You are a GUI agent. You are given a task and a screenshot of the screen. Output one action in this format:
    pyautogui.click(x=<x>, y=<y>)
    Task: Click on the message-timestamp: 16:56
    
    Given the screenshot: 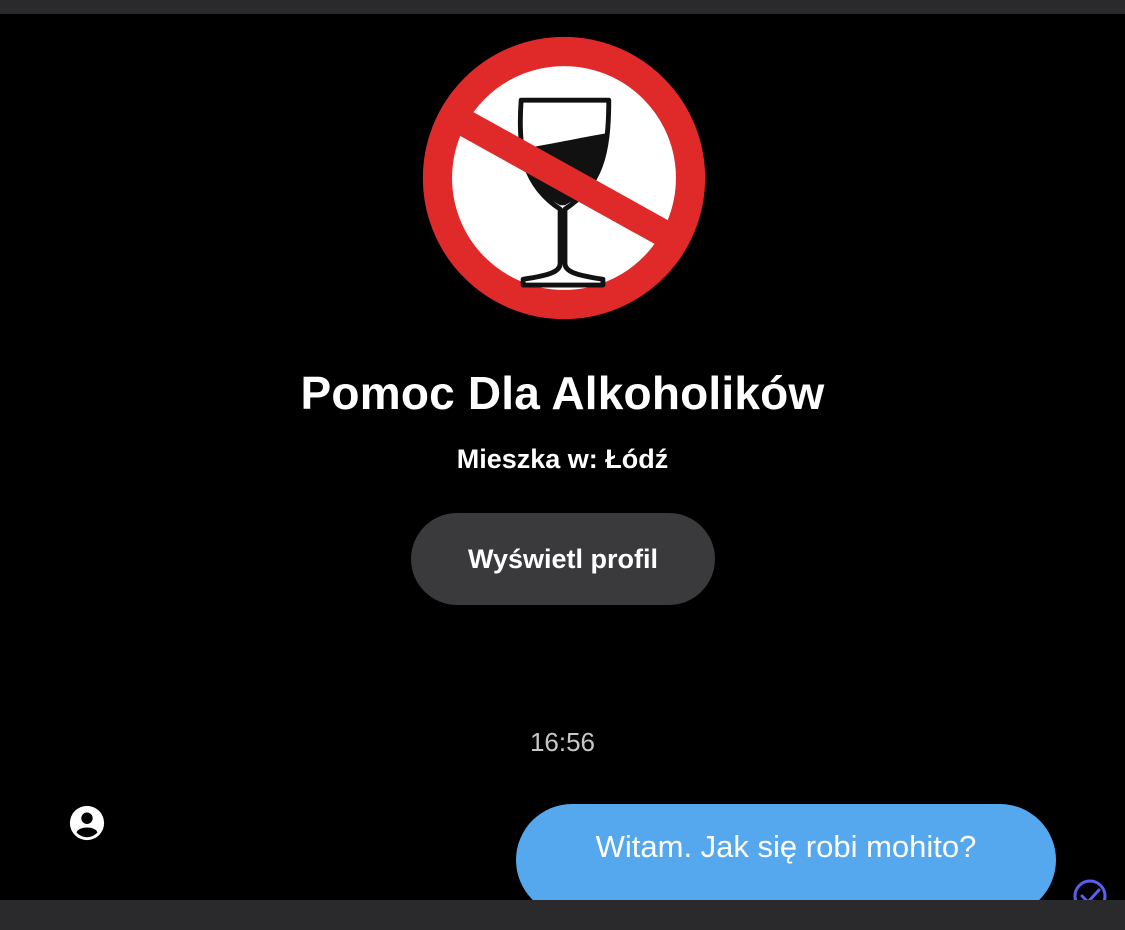 What is the action you would take?
    pyautogui.click(x=562, y=742)
    